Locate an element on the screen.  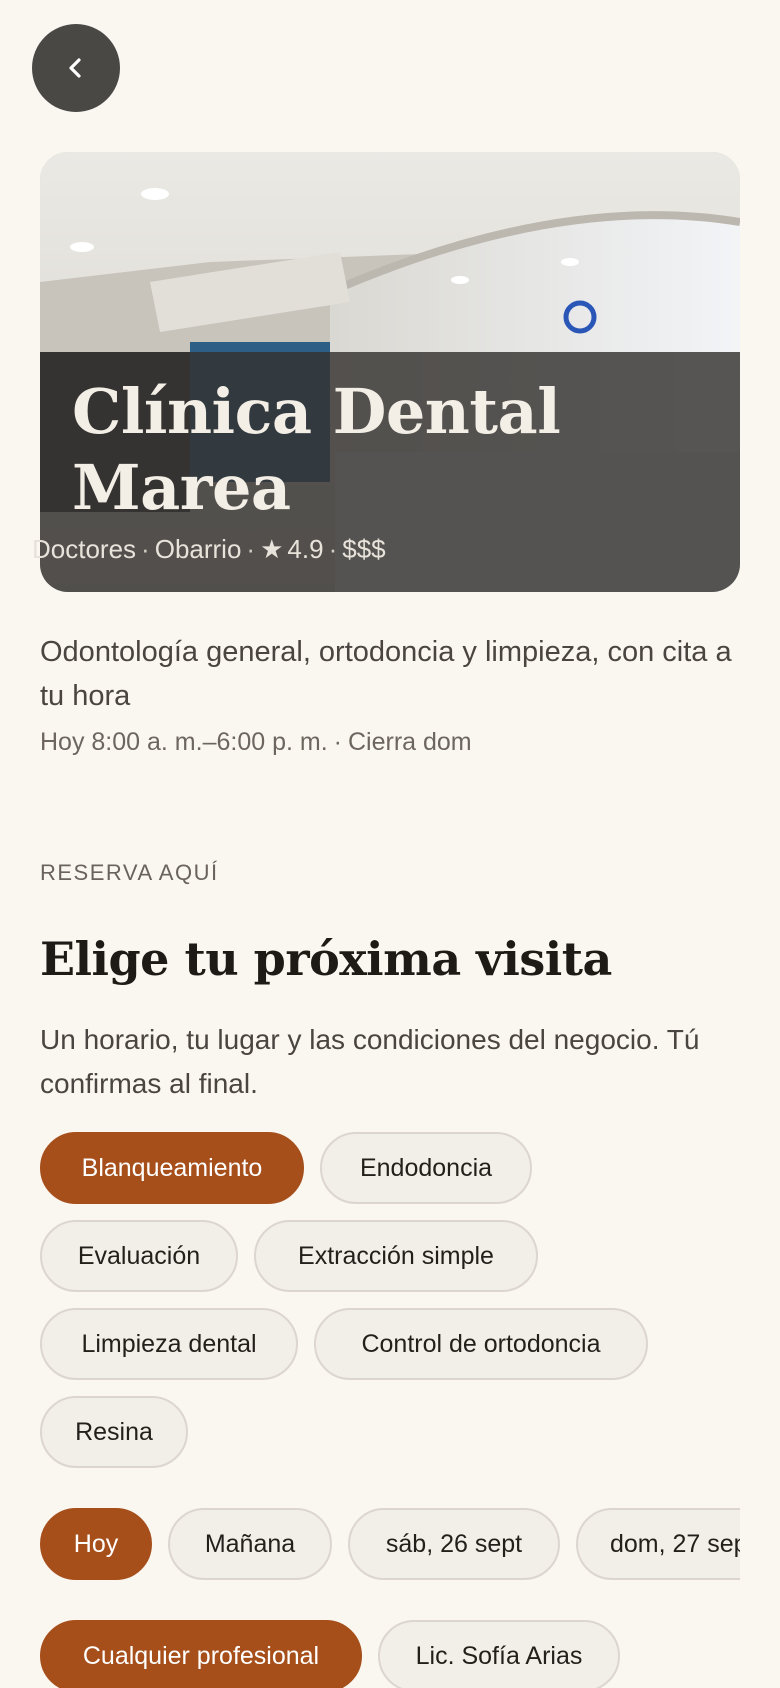
professional-chip-any: Cualquier profesional is located at coordinates (201, 1654).